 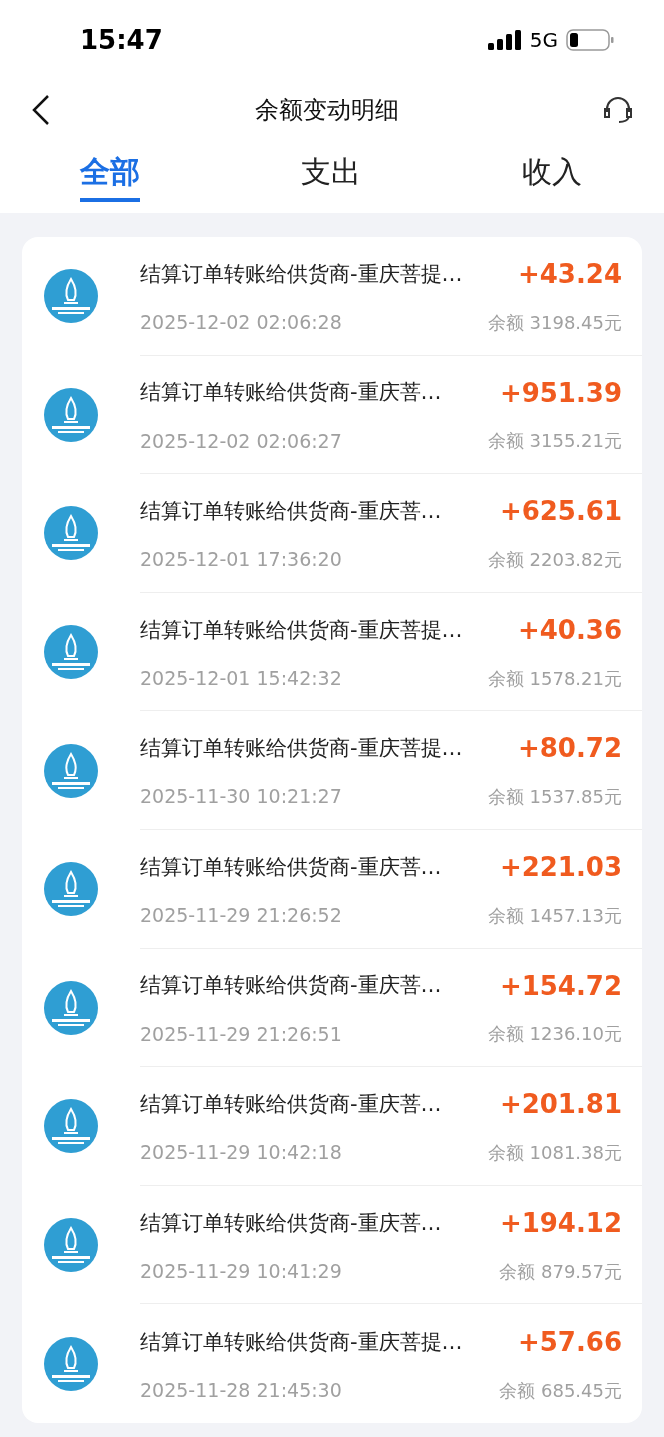 I want to click on transaction-amount: +40.36, so click(x=569, y=630).